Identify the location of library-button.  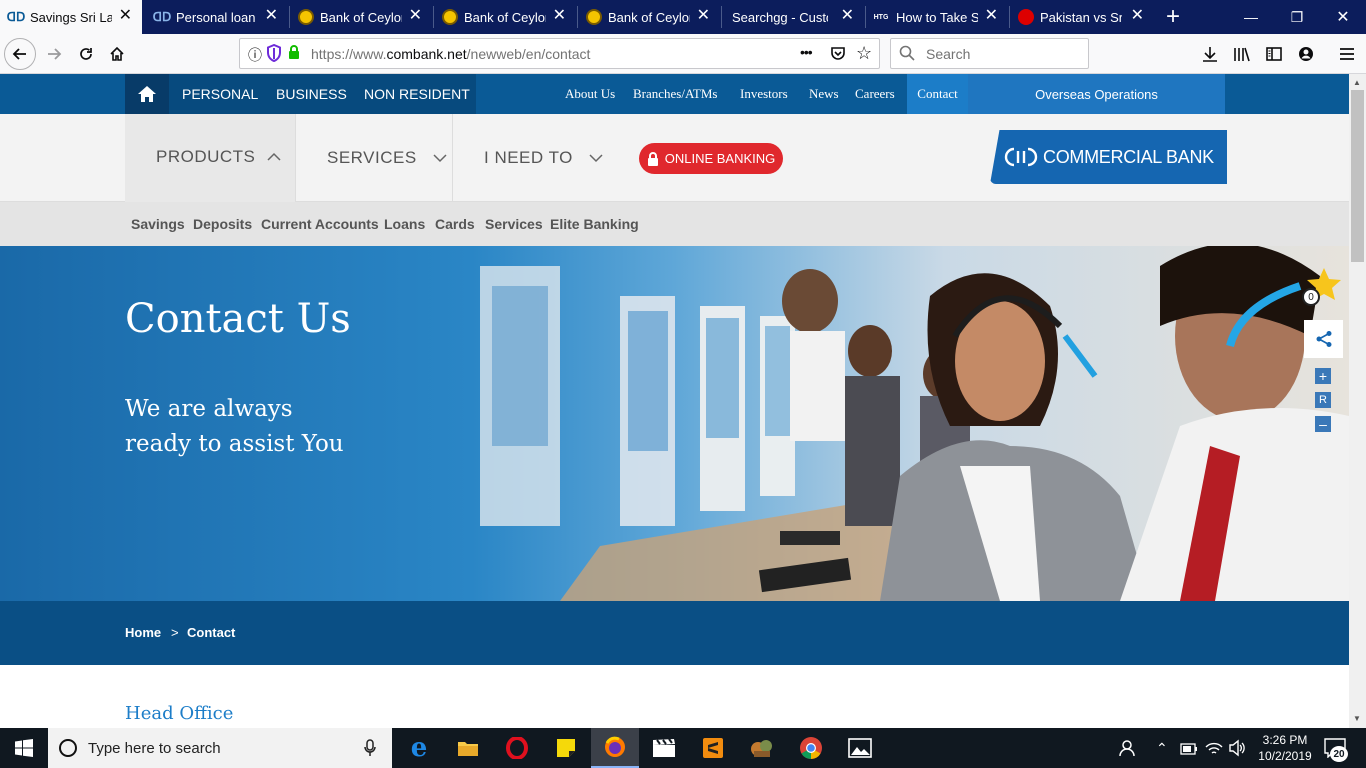
(1242, 54).